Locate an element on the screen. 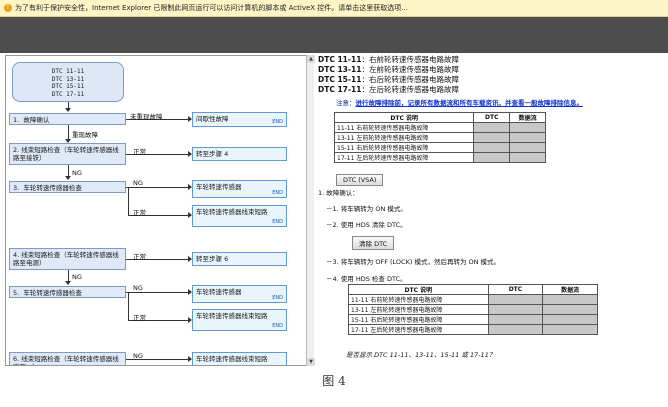 This screenshot has width=668, height=407. step-6-box: 6. 线束短路检查（车轮转速传感器线路至...） is located at coordinates (67, 358).